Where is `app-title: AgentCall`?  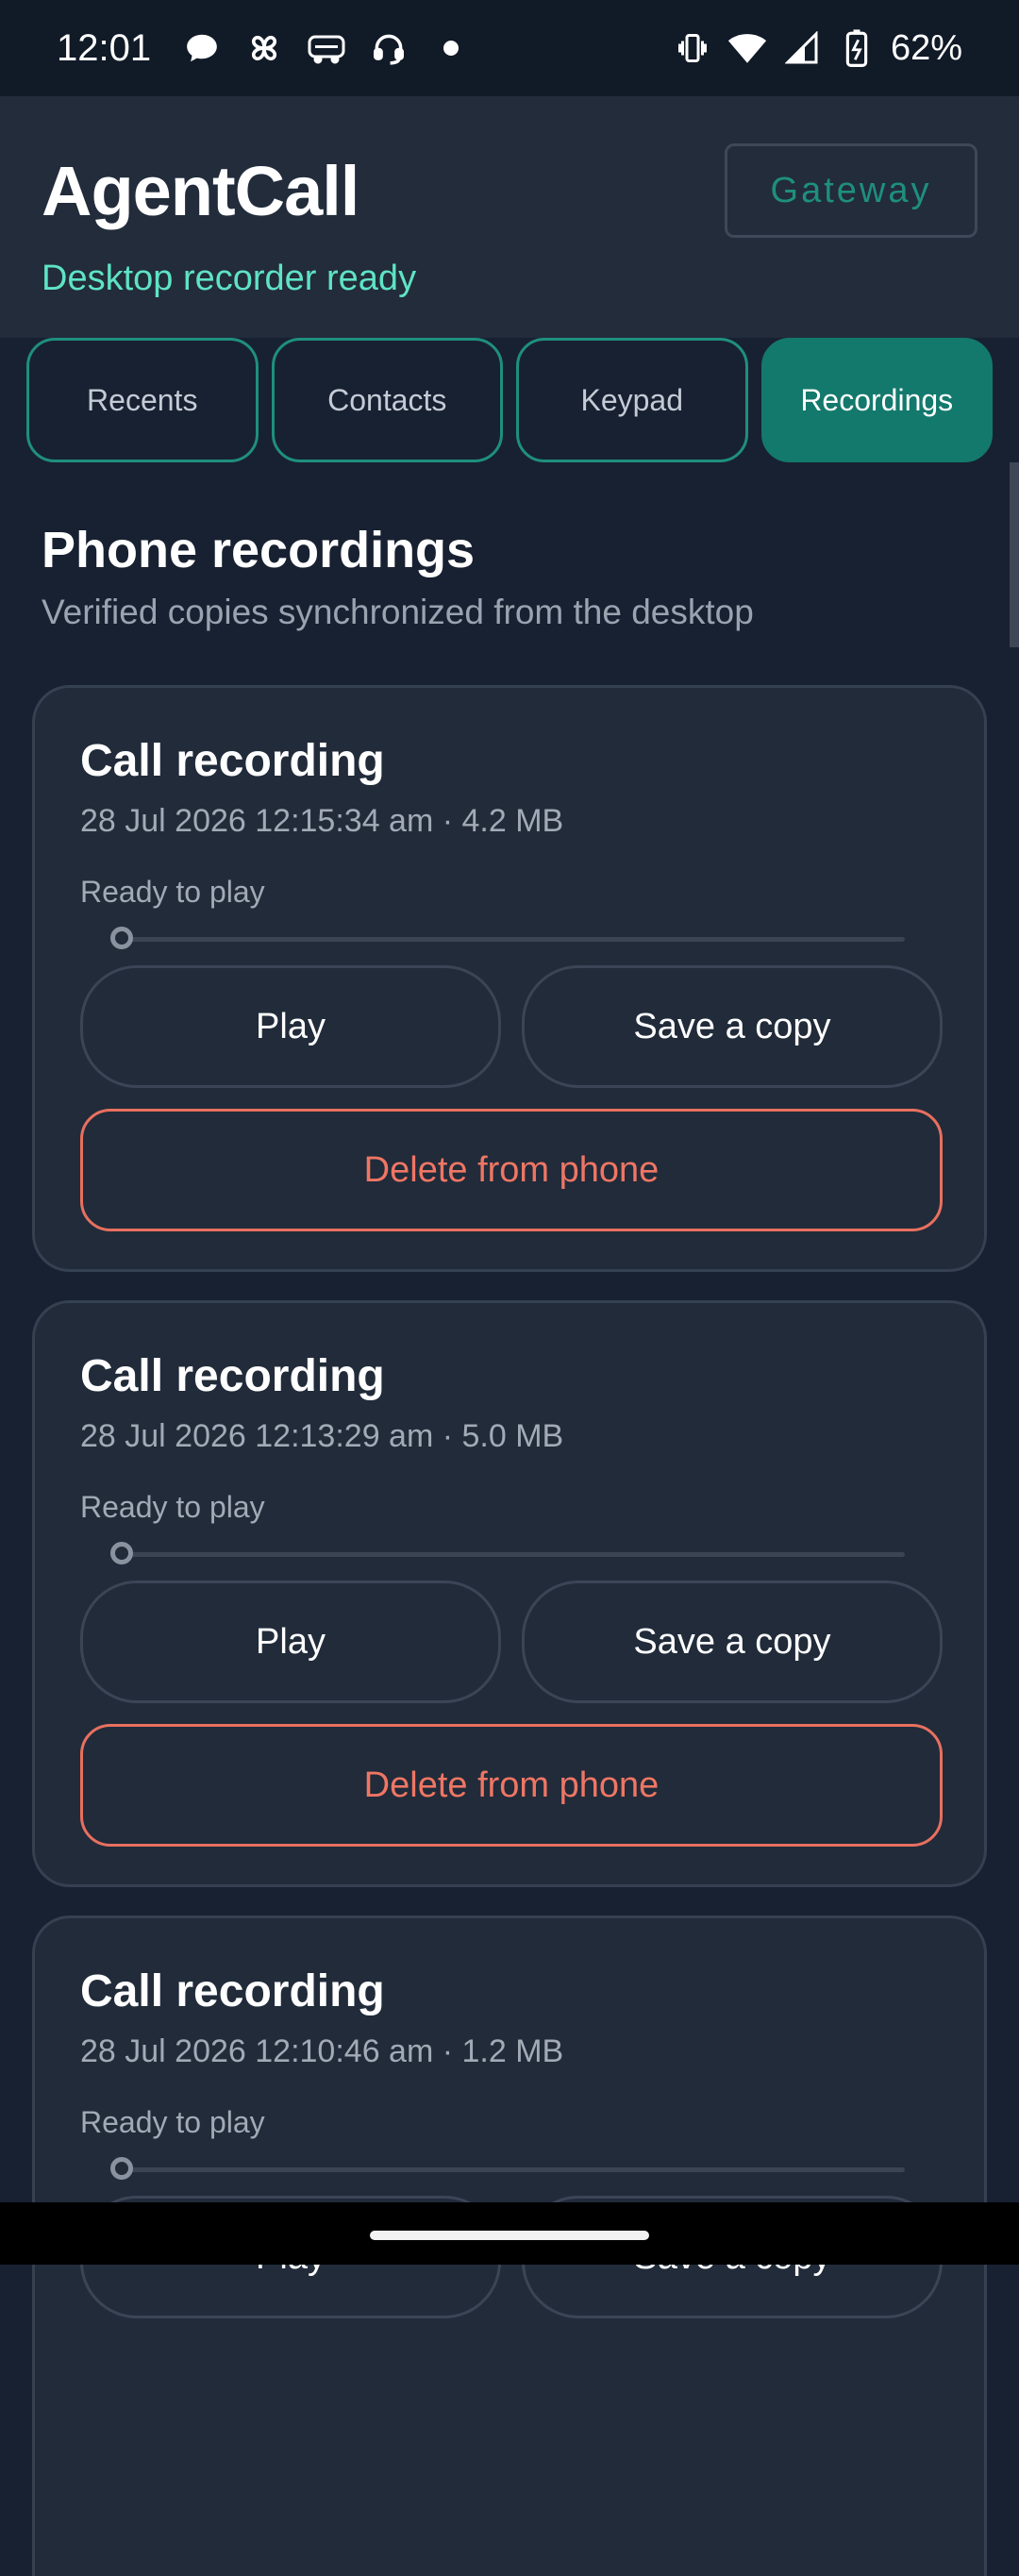
app-title: AgentCall is located at coordinates (200, 191).